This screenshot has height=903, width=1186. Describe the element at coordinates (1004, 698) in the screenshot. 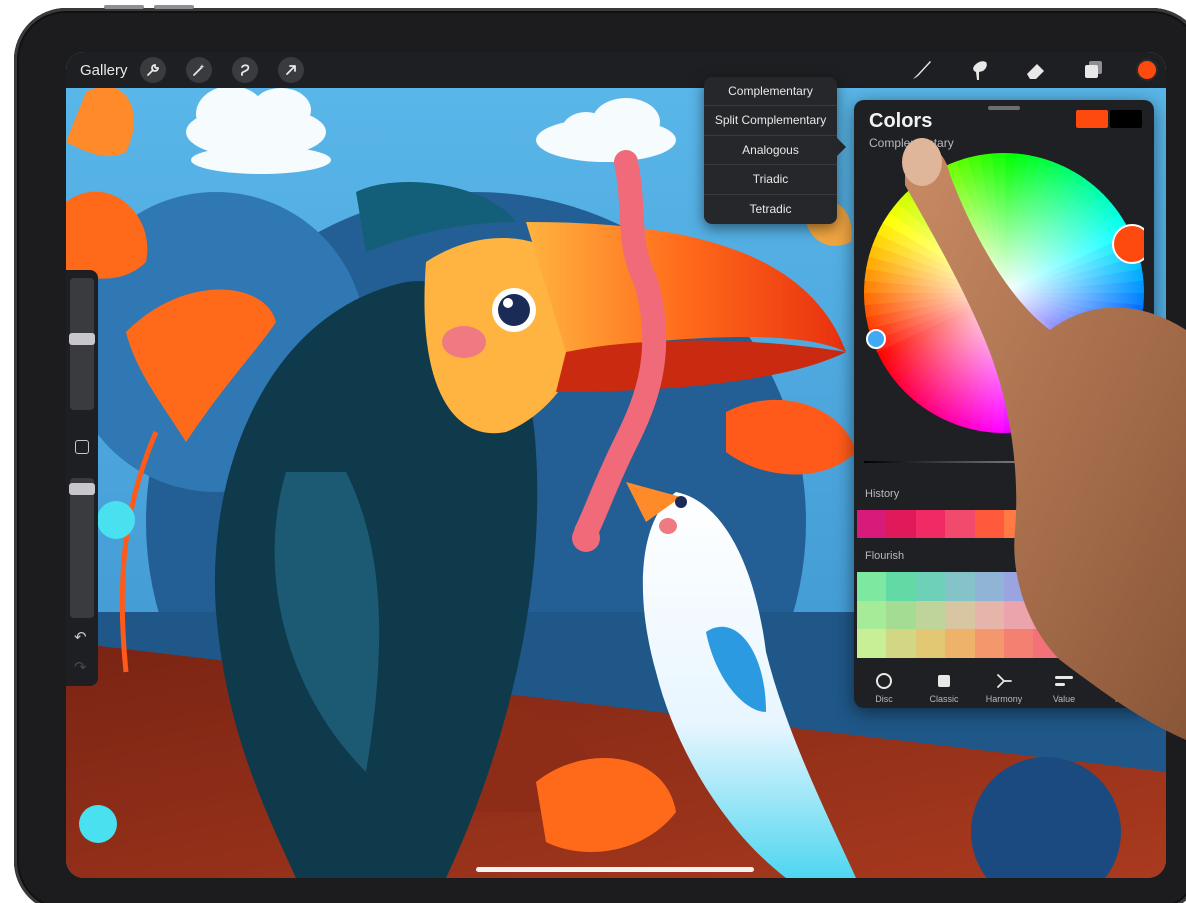

I see `tab-label: Harmony` at that location.